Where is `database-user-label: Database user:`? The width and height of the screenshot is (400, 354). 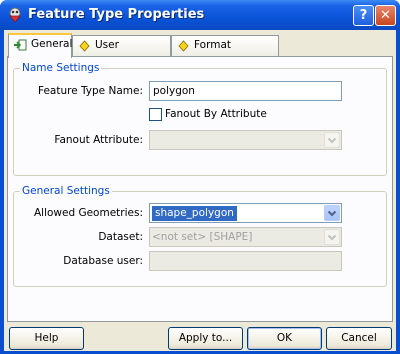 database-user-label: Database user: is located at coordinates (103, 261).